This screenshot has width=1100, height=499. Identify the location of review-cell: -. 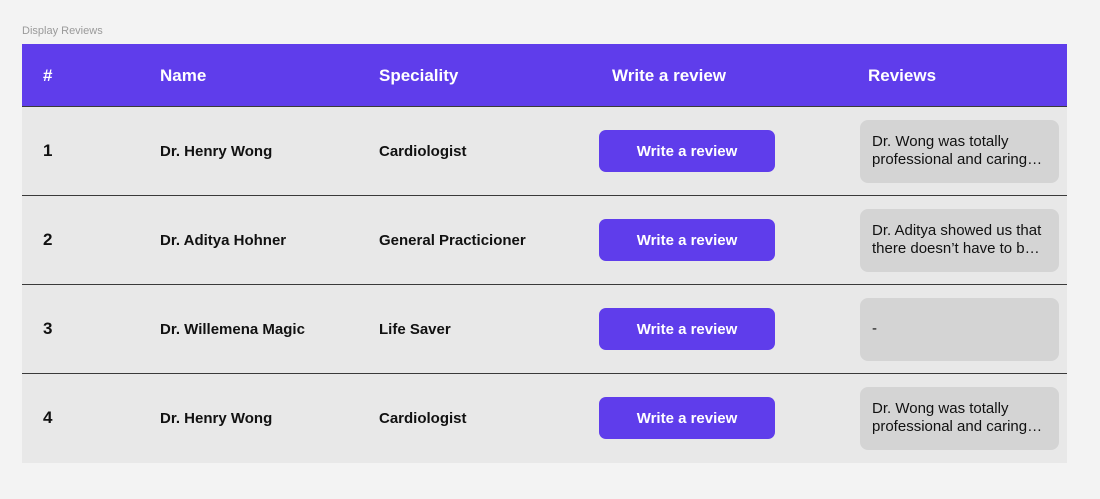
(959, 329).